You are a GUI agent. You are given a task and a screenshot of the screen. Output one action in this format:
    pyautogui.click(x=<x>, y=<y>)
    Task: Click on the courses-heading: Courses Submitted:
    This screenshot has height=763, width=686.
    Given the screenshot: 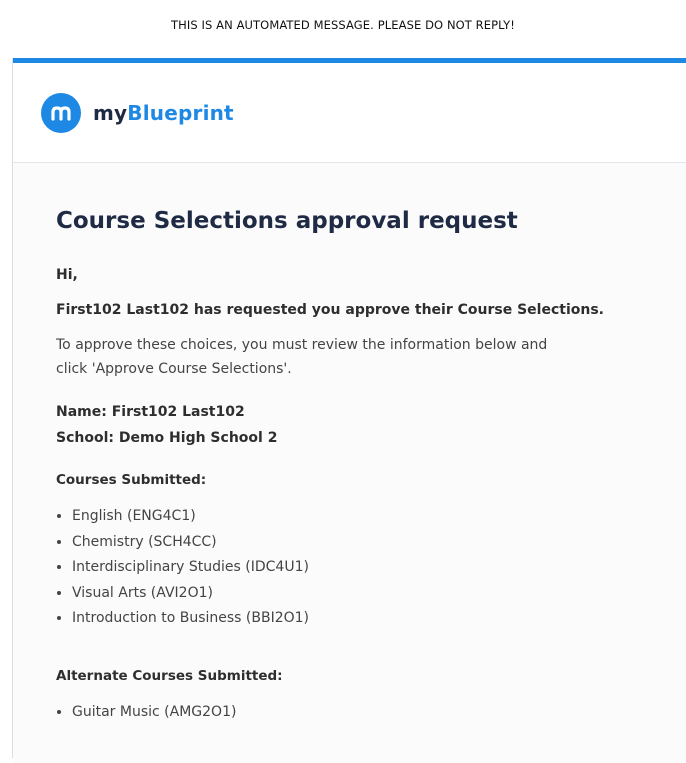 What is the action you would take?
    pyautogui.click(x=131, y=480)
    